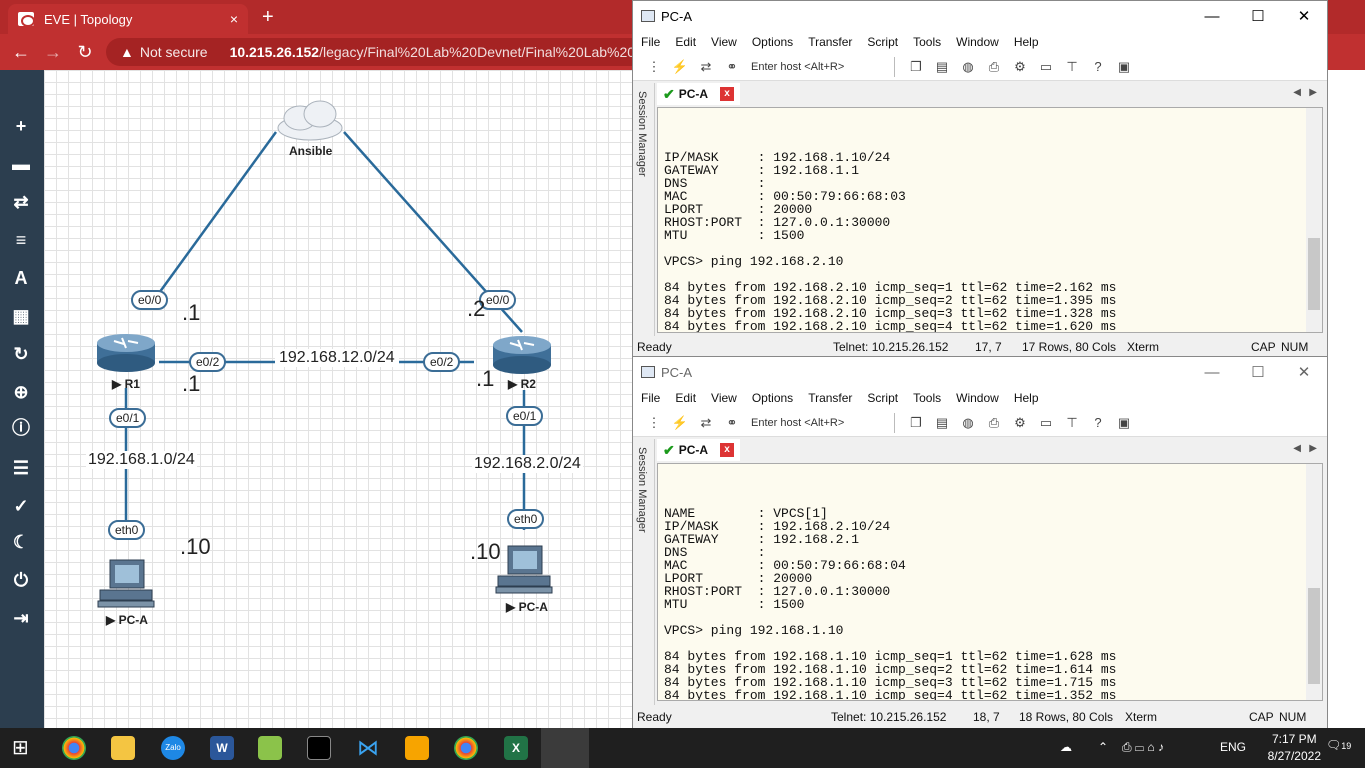 This screenshot has height=768, width=1365. I want to click on grid-icon: ▦, so click(21, 316).